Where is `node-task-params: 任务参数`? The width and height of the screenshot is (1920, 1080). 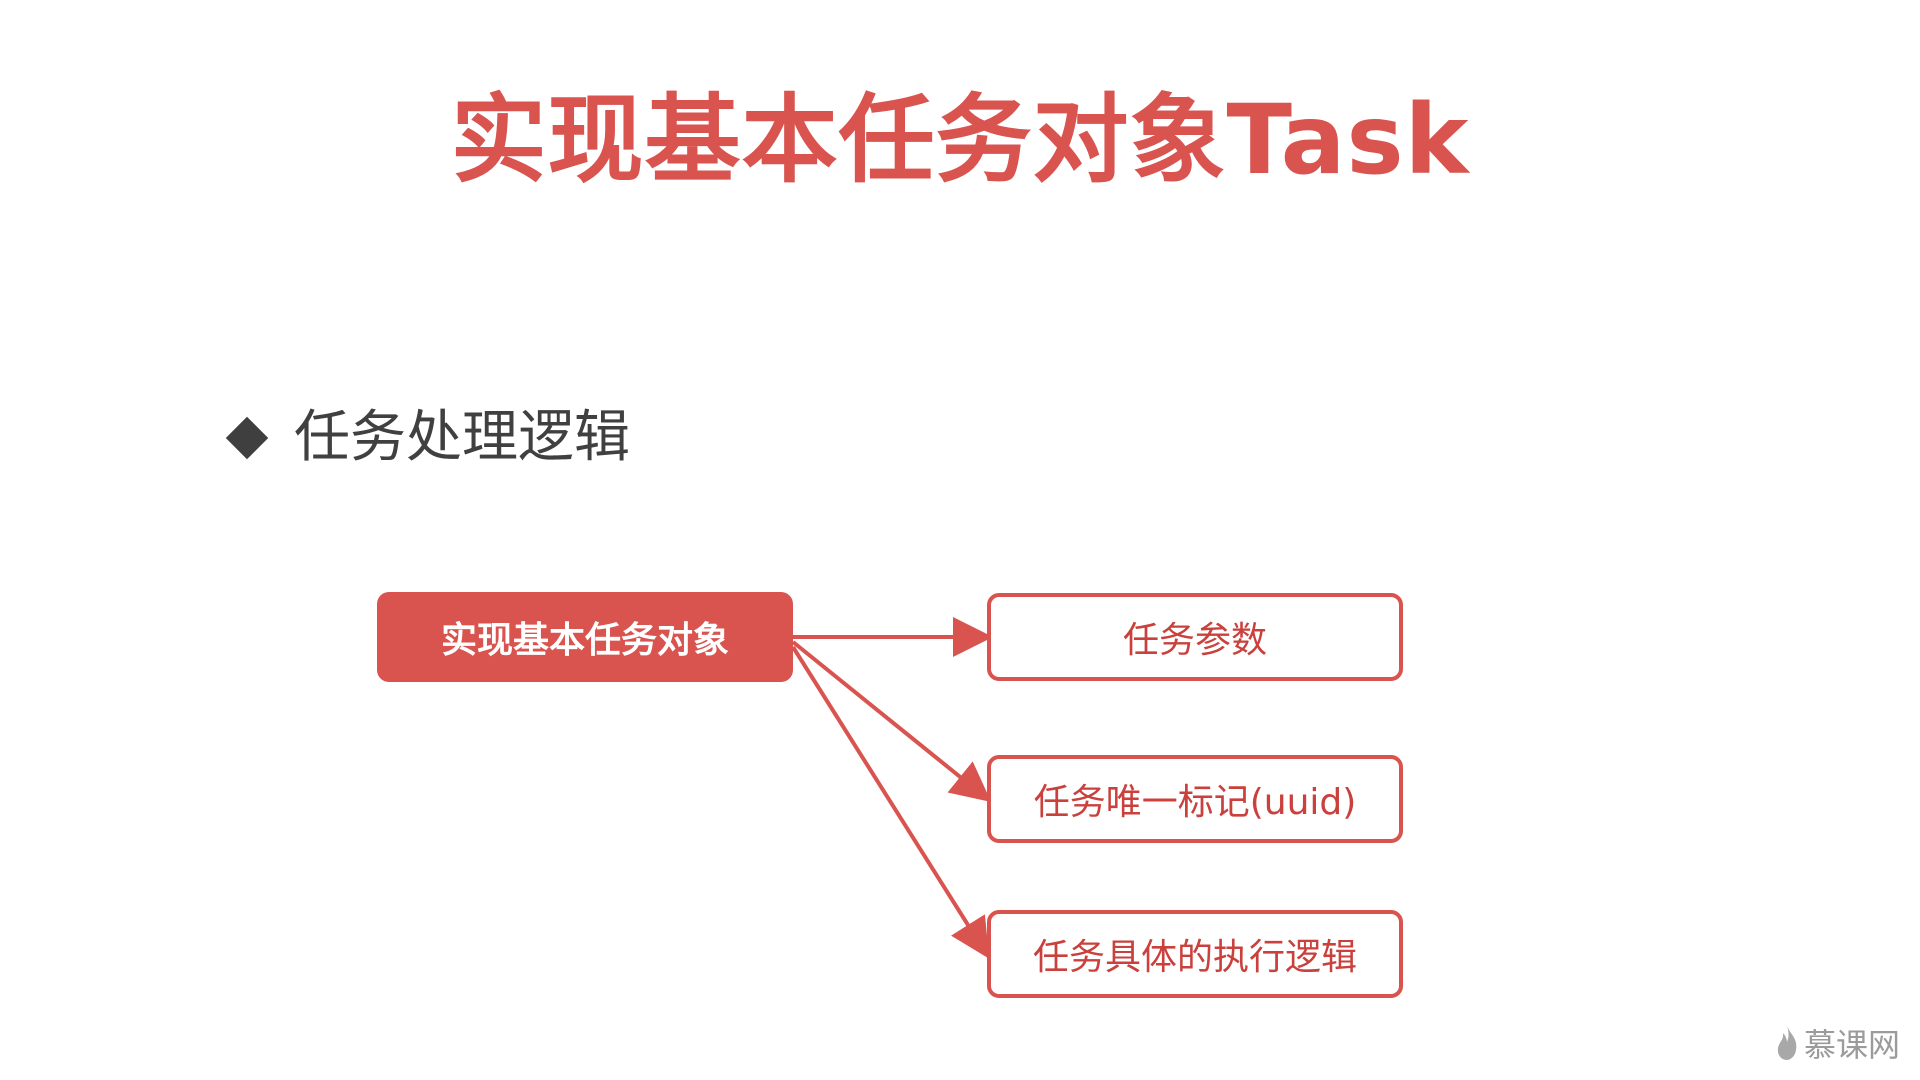
node-task-params: 任务参数 is located at coordinates (1195, 637).